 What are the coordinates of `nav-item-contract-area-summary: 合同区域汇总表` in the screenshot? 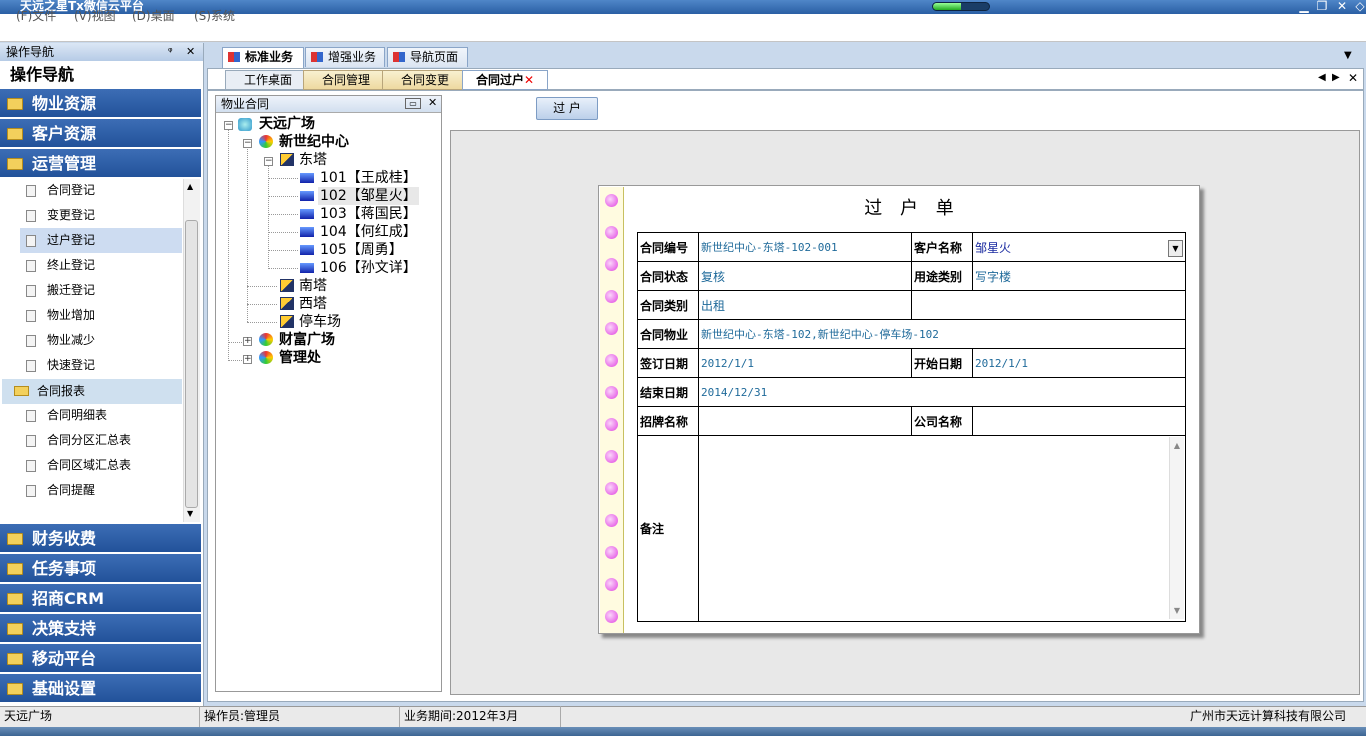 It's located at (101, 465).